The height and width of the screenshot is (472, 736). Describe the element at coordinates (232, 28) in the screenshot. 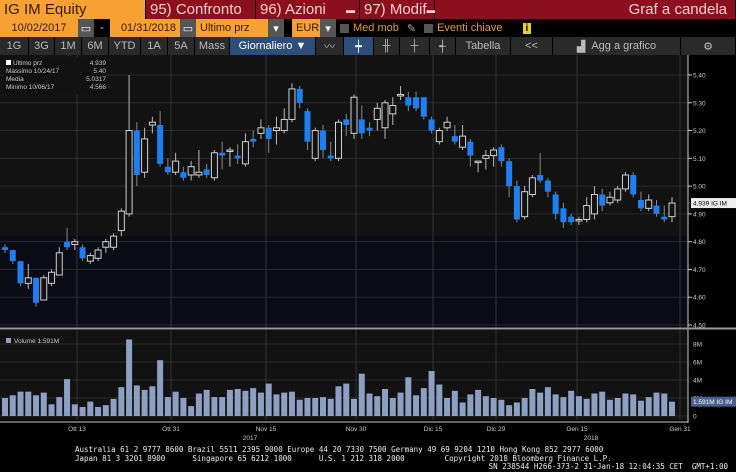

I see `field-select: Ultimo prz` at that location.